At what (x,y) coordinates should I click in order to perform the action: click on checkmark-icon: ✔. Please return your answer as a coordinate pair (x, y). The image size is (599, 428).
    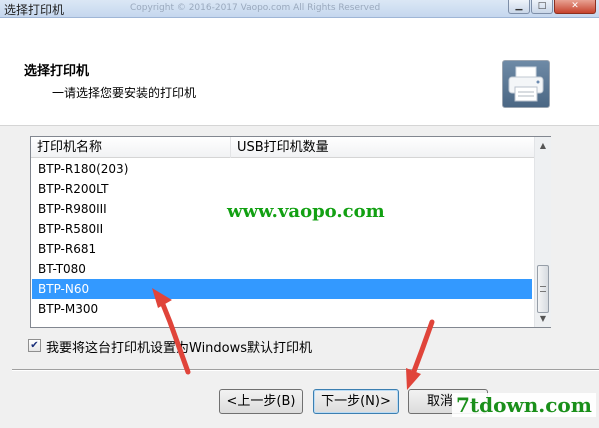
    Looking at the image, I should click on (34, 345).